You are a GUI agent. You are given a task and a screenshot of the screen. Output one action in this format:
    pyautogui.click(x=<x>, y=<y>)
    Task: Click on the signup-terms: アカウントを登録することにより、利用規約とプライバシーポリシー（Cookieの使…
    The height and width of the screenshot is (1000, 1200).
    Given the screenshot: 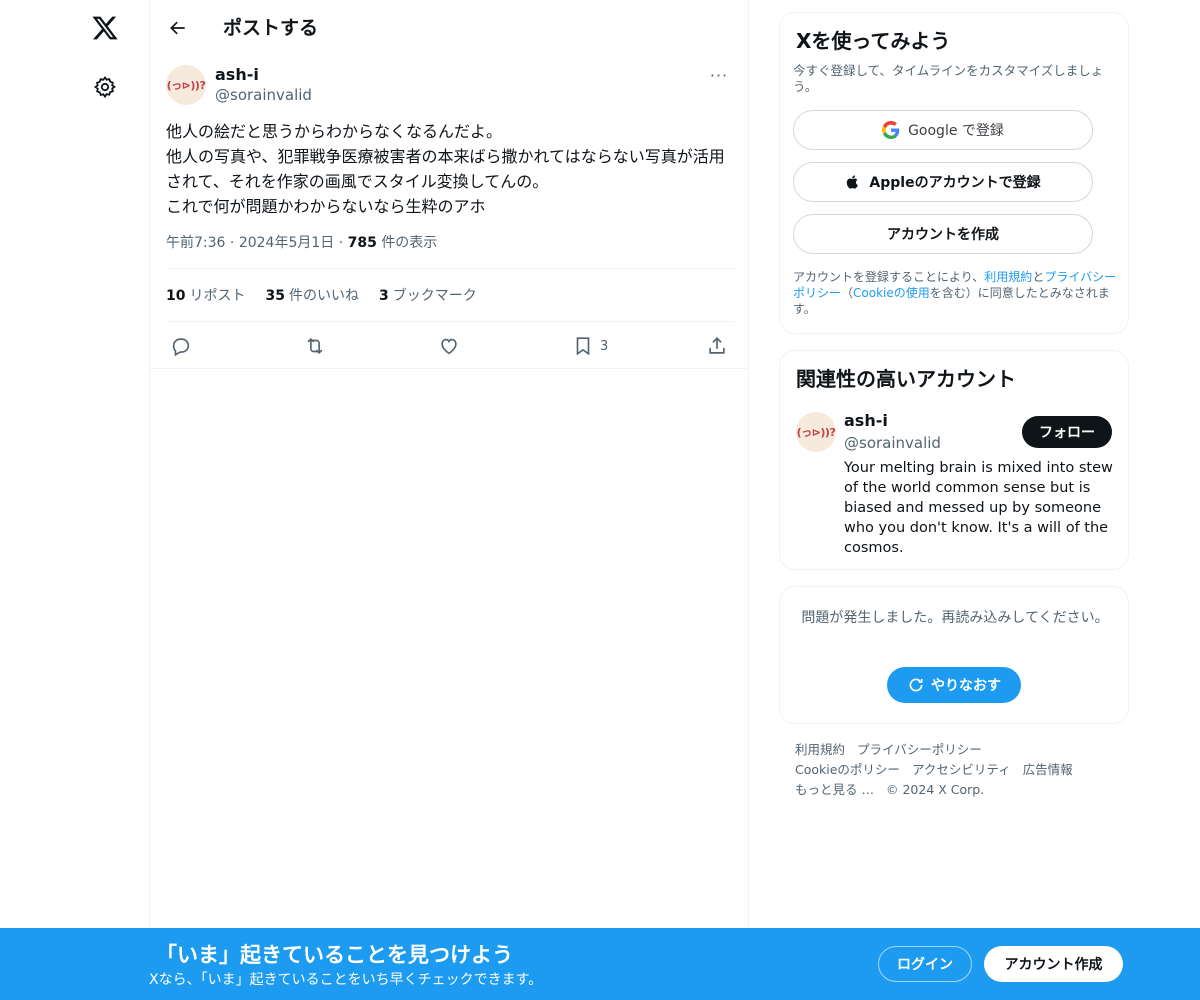 What is the action you would take?
    pyautogui.click(x=958, y=293)
    